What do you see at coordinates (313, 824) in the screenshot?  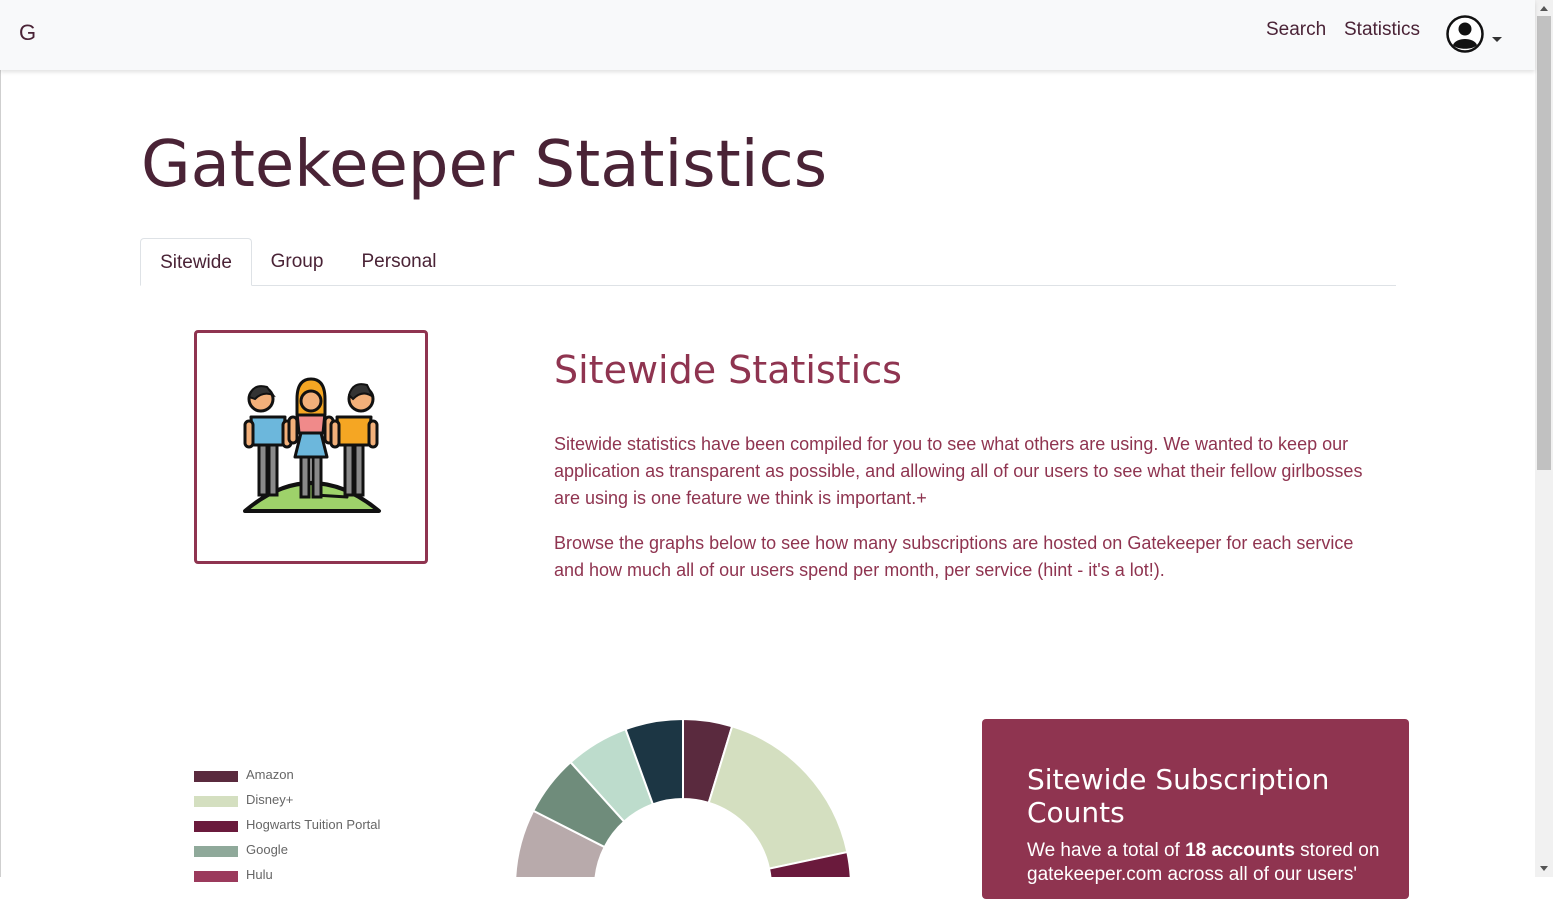 I see `legend-label: Hogwarts Tuition Portal` at bounding box center [313, 824].